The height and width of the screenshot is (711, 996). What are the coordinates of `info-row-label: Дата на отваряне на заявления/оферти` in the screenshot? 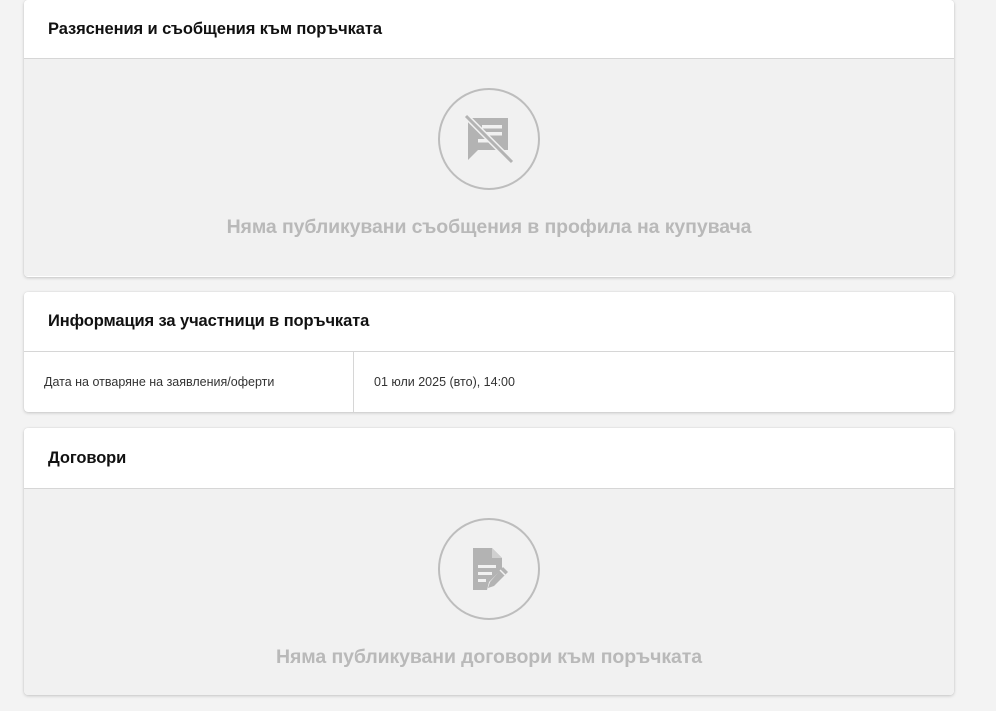 It's located at (189, 382).